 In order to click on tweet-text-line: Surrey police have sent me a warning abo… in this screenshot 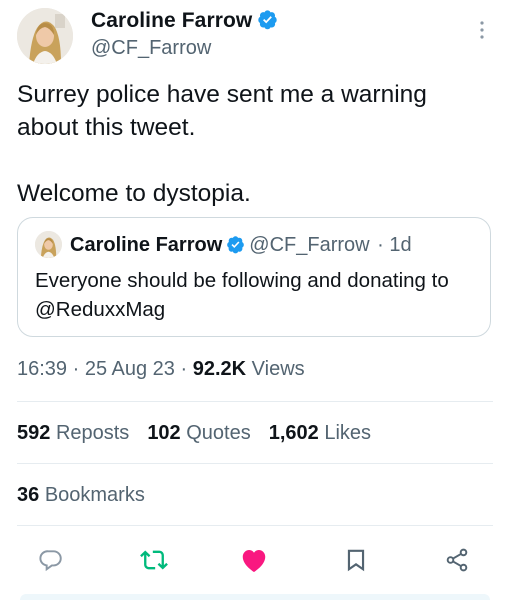, I will do `click(222, 111)`.